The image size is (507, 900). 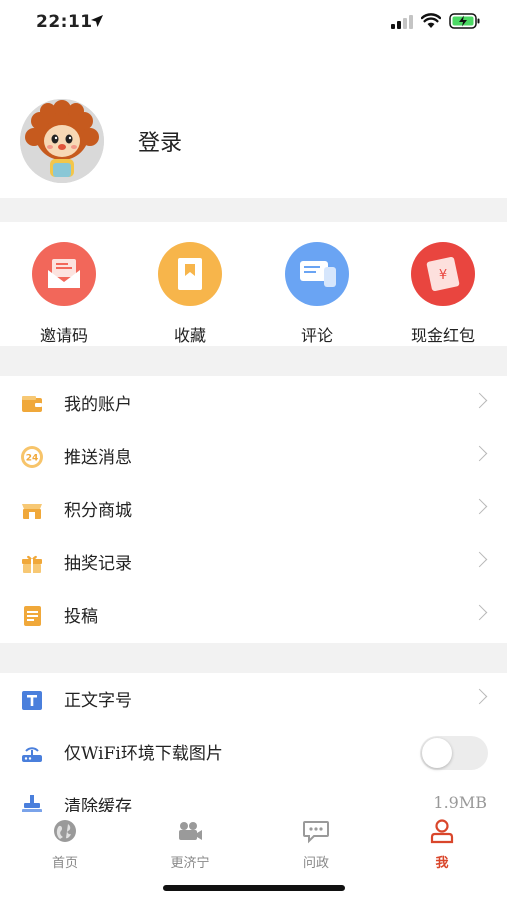 What do you see at coordinates (98, 458) in the screenshot?
I see `menu-label: 推送消息` at bounding box center [98, 458].